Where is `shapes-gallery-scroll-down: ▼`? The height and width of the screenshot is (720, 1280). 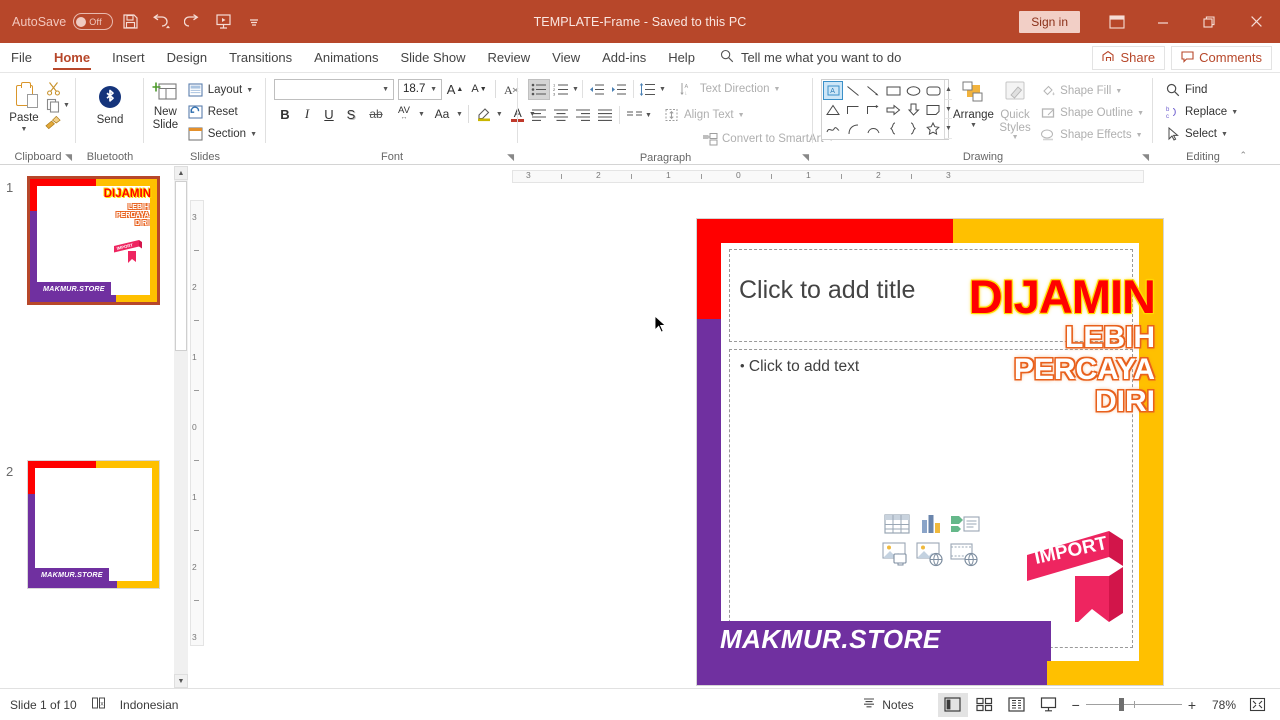
shapes-gallery-scroll-down: ▼ is located at coordinates (948, 110).